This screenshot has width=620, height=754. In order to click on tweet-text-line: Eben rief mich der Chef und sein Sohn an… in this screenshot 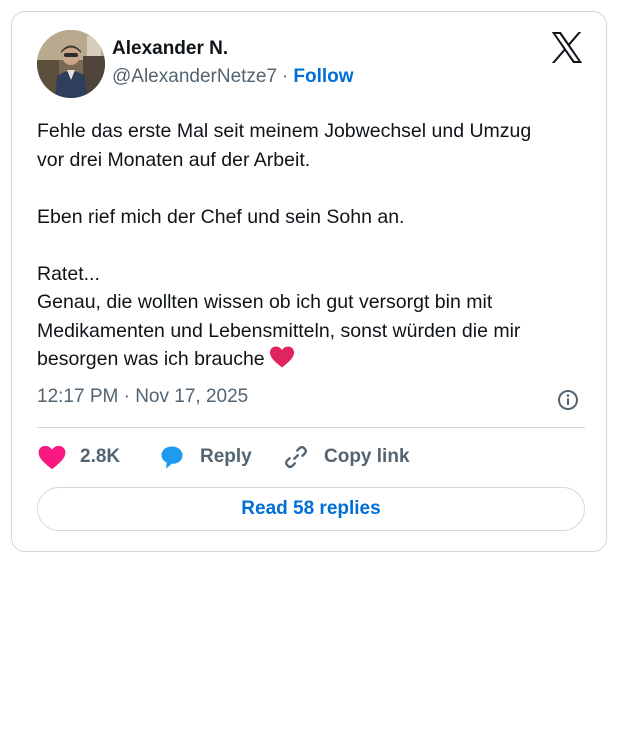, I will do `click(221, 216)`.